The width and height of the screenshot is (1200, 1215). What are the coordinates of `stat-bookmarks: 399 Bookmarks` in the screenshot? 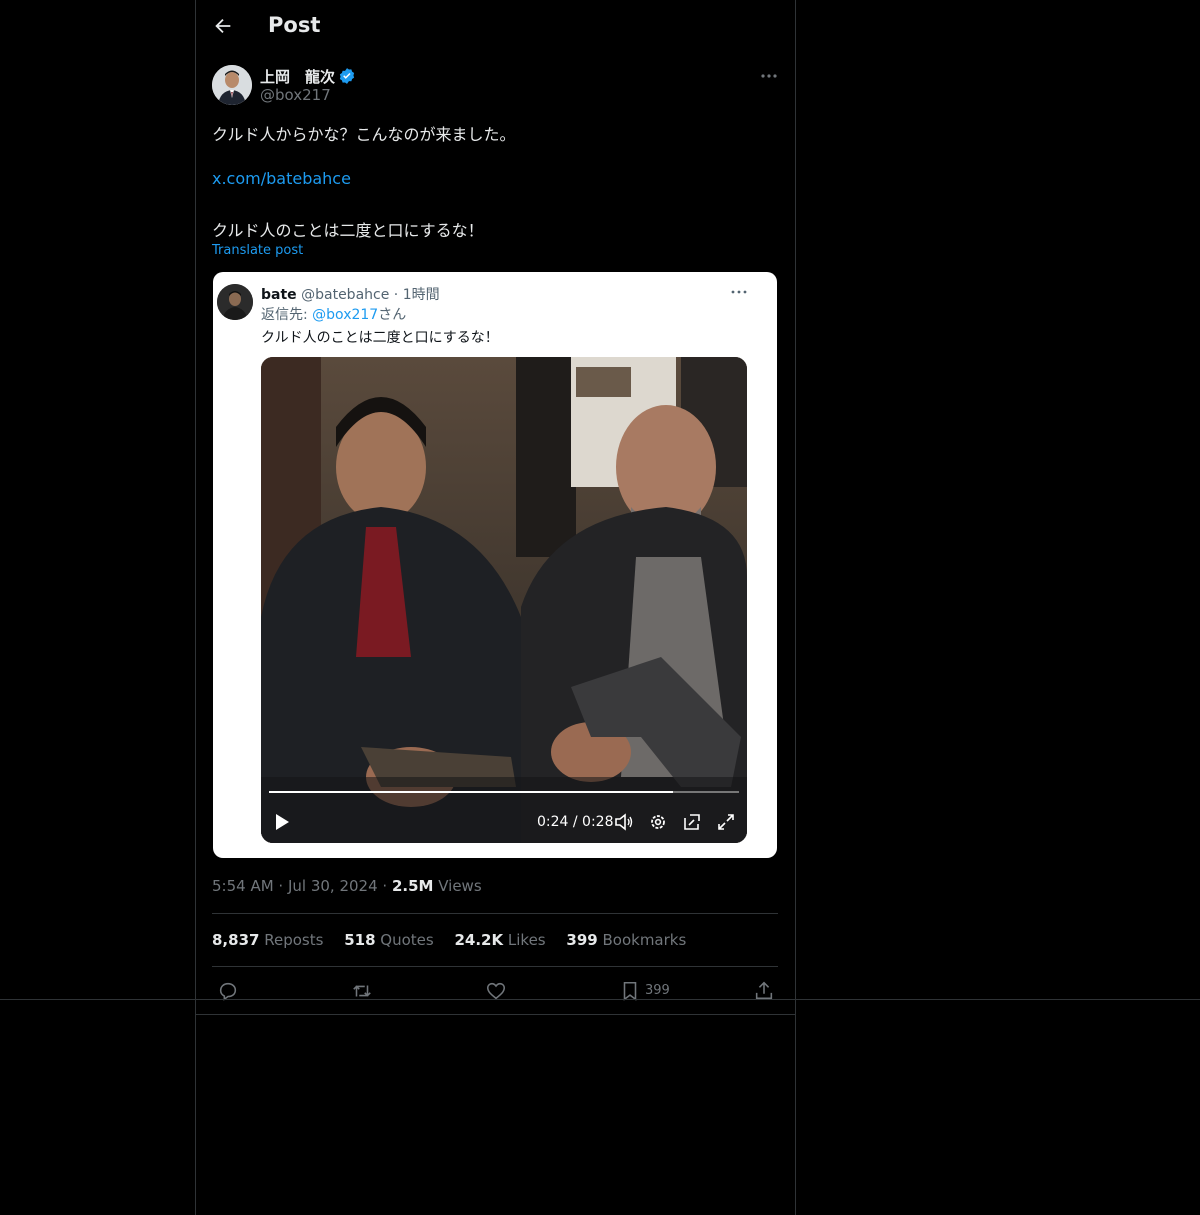 It's located at (626, 940).